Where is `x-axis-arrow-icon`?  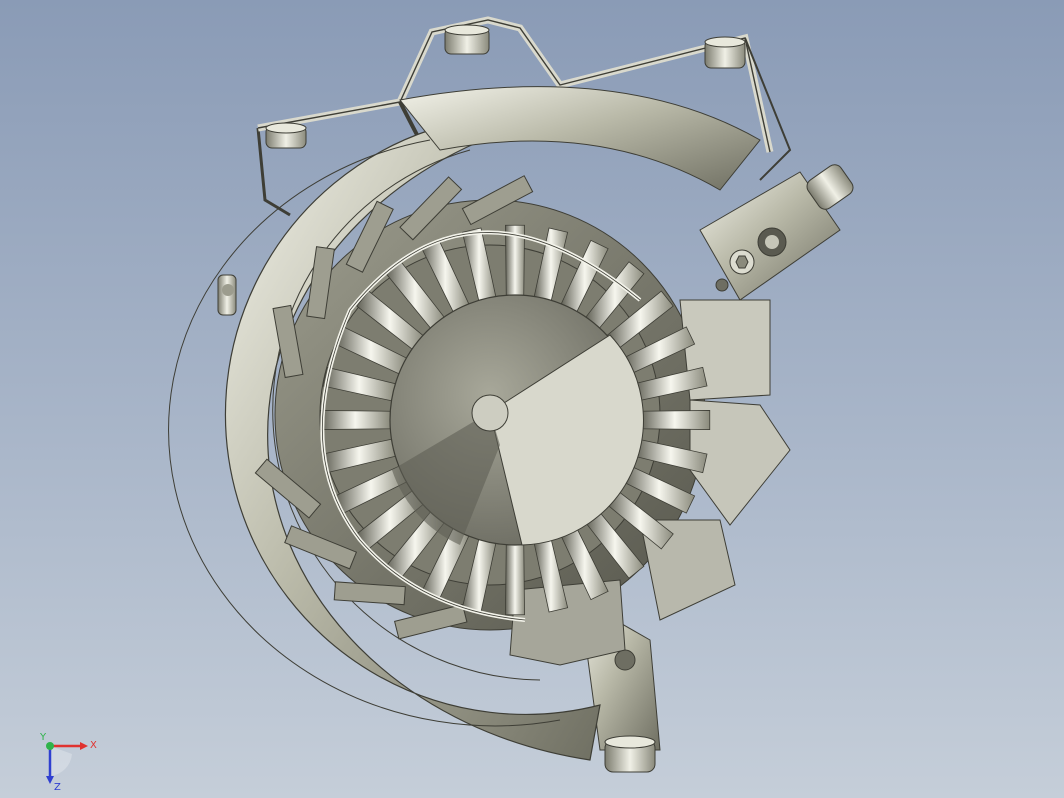 x-axis-arrow-icon is located at coordinates (84, 746).